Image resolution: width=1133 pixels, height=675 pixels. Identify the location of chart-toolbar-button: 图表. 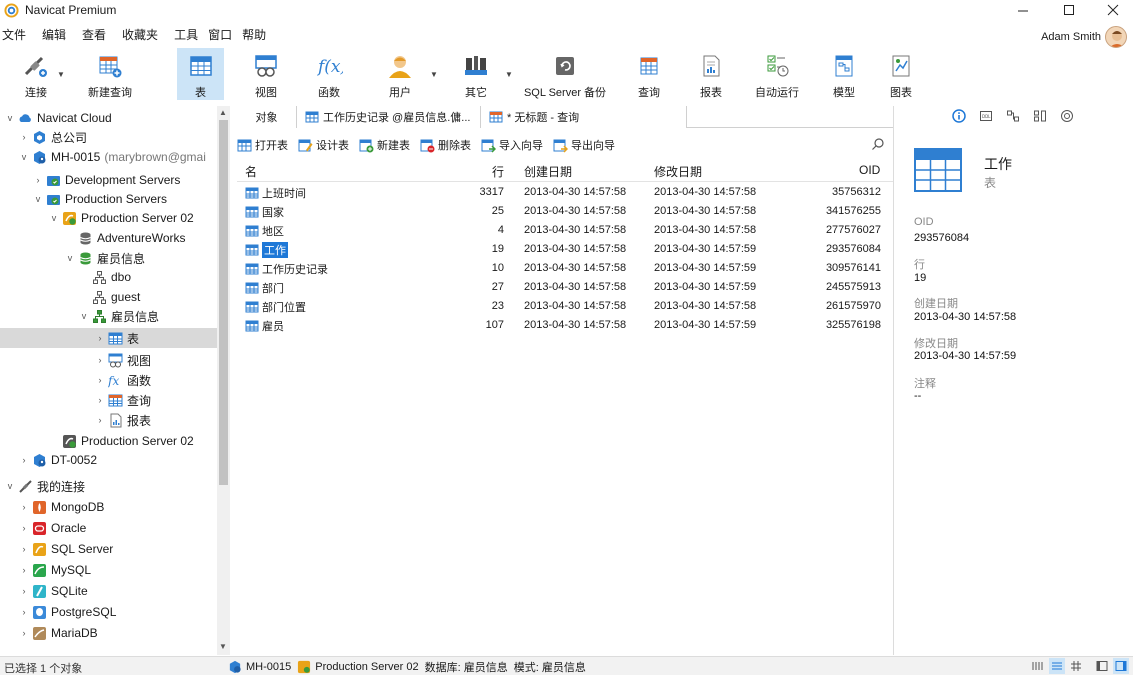
(901, 74).